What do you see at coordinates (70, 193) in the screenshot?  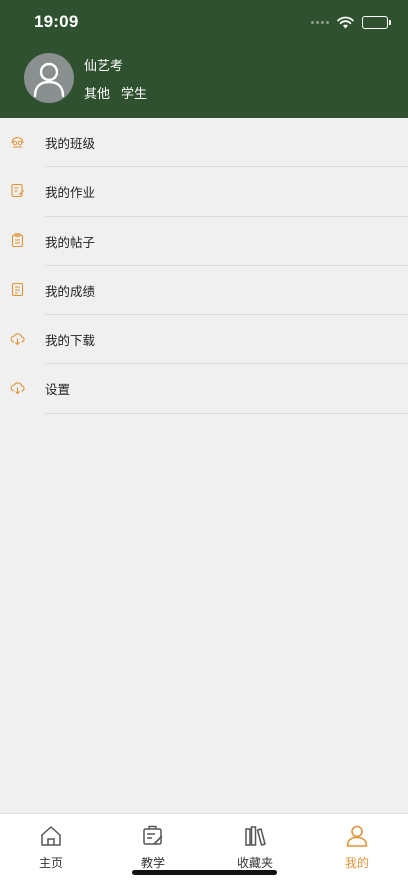 I see `menu-item-label: 我的作业` at bounding box center [70, 193].